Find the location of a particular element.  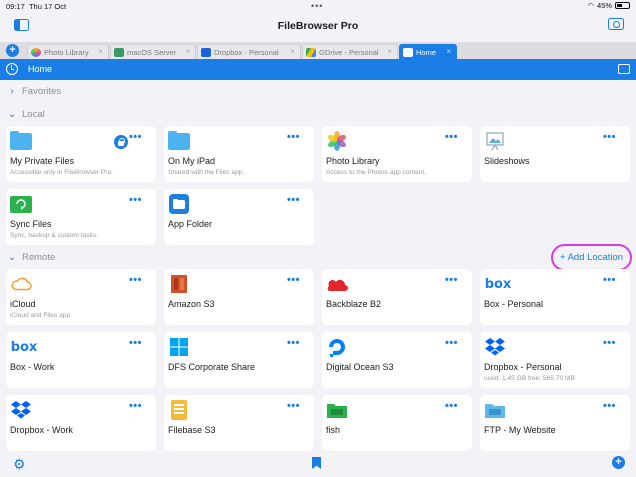

card-subtitle: Shared with the Files app. is located at coordinates (206, 172).